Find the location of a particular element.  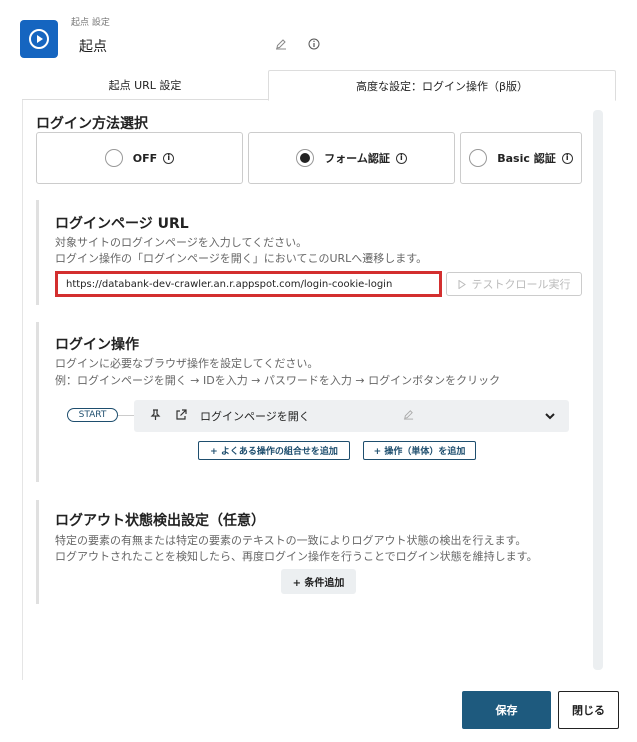

play-circle-icon is located at coordinates (39, 39).